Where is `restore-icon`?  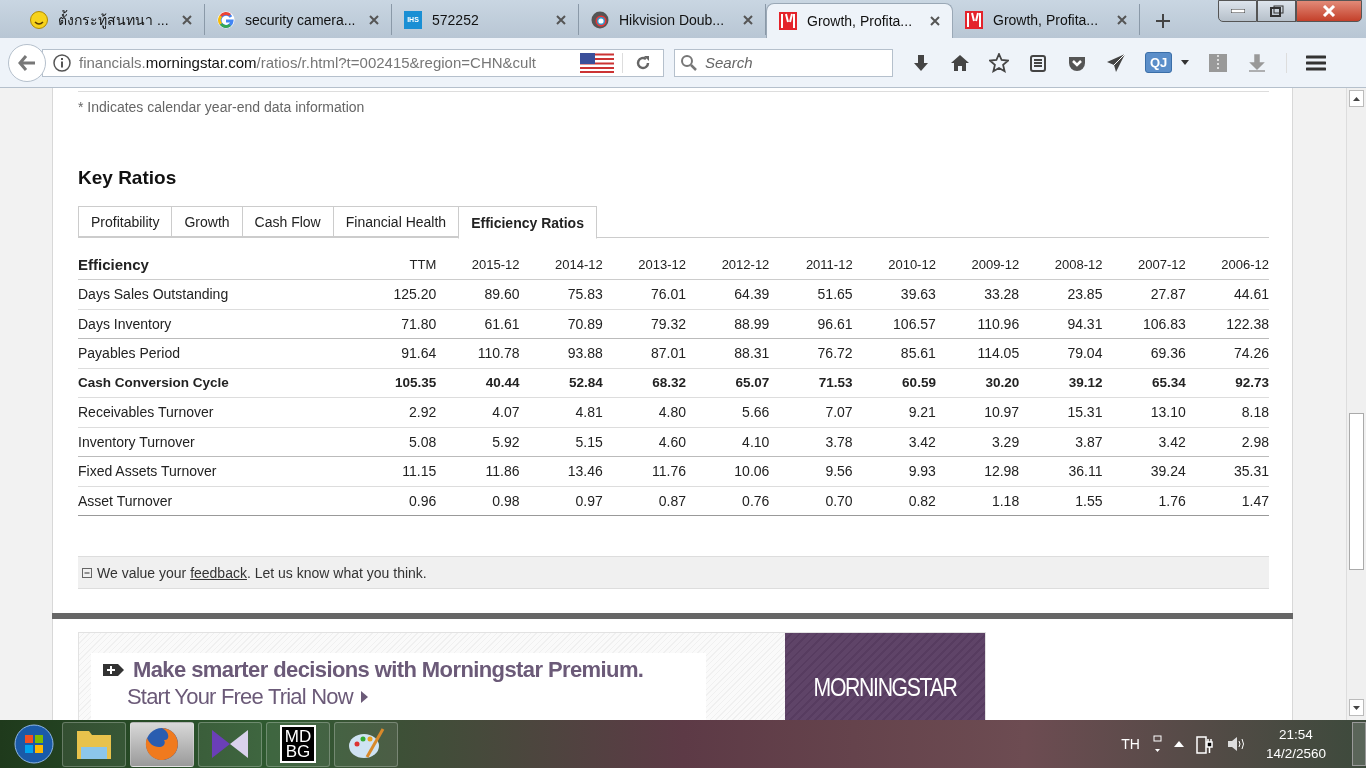 restore-icon is located at coordinates (1276, 11).